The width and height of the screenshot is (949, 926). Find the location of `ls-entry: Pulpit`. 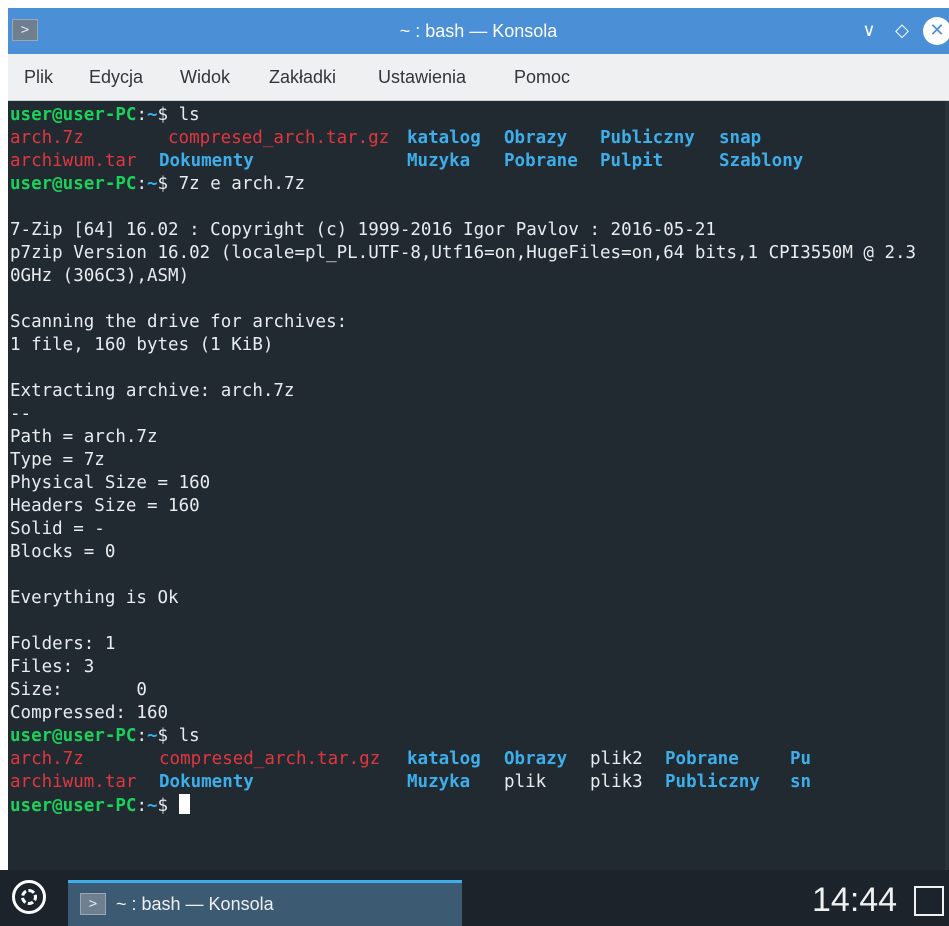

ls-entry: Pulpit is located at coordinates (632, 161).